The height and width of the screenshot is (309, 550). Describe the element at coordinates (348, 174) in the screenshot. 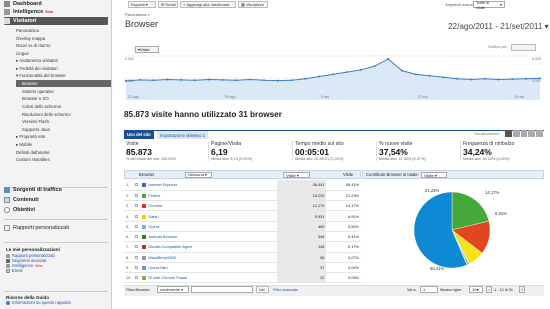

I see `col-pct-label: Visite` at that location.